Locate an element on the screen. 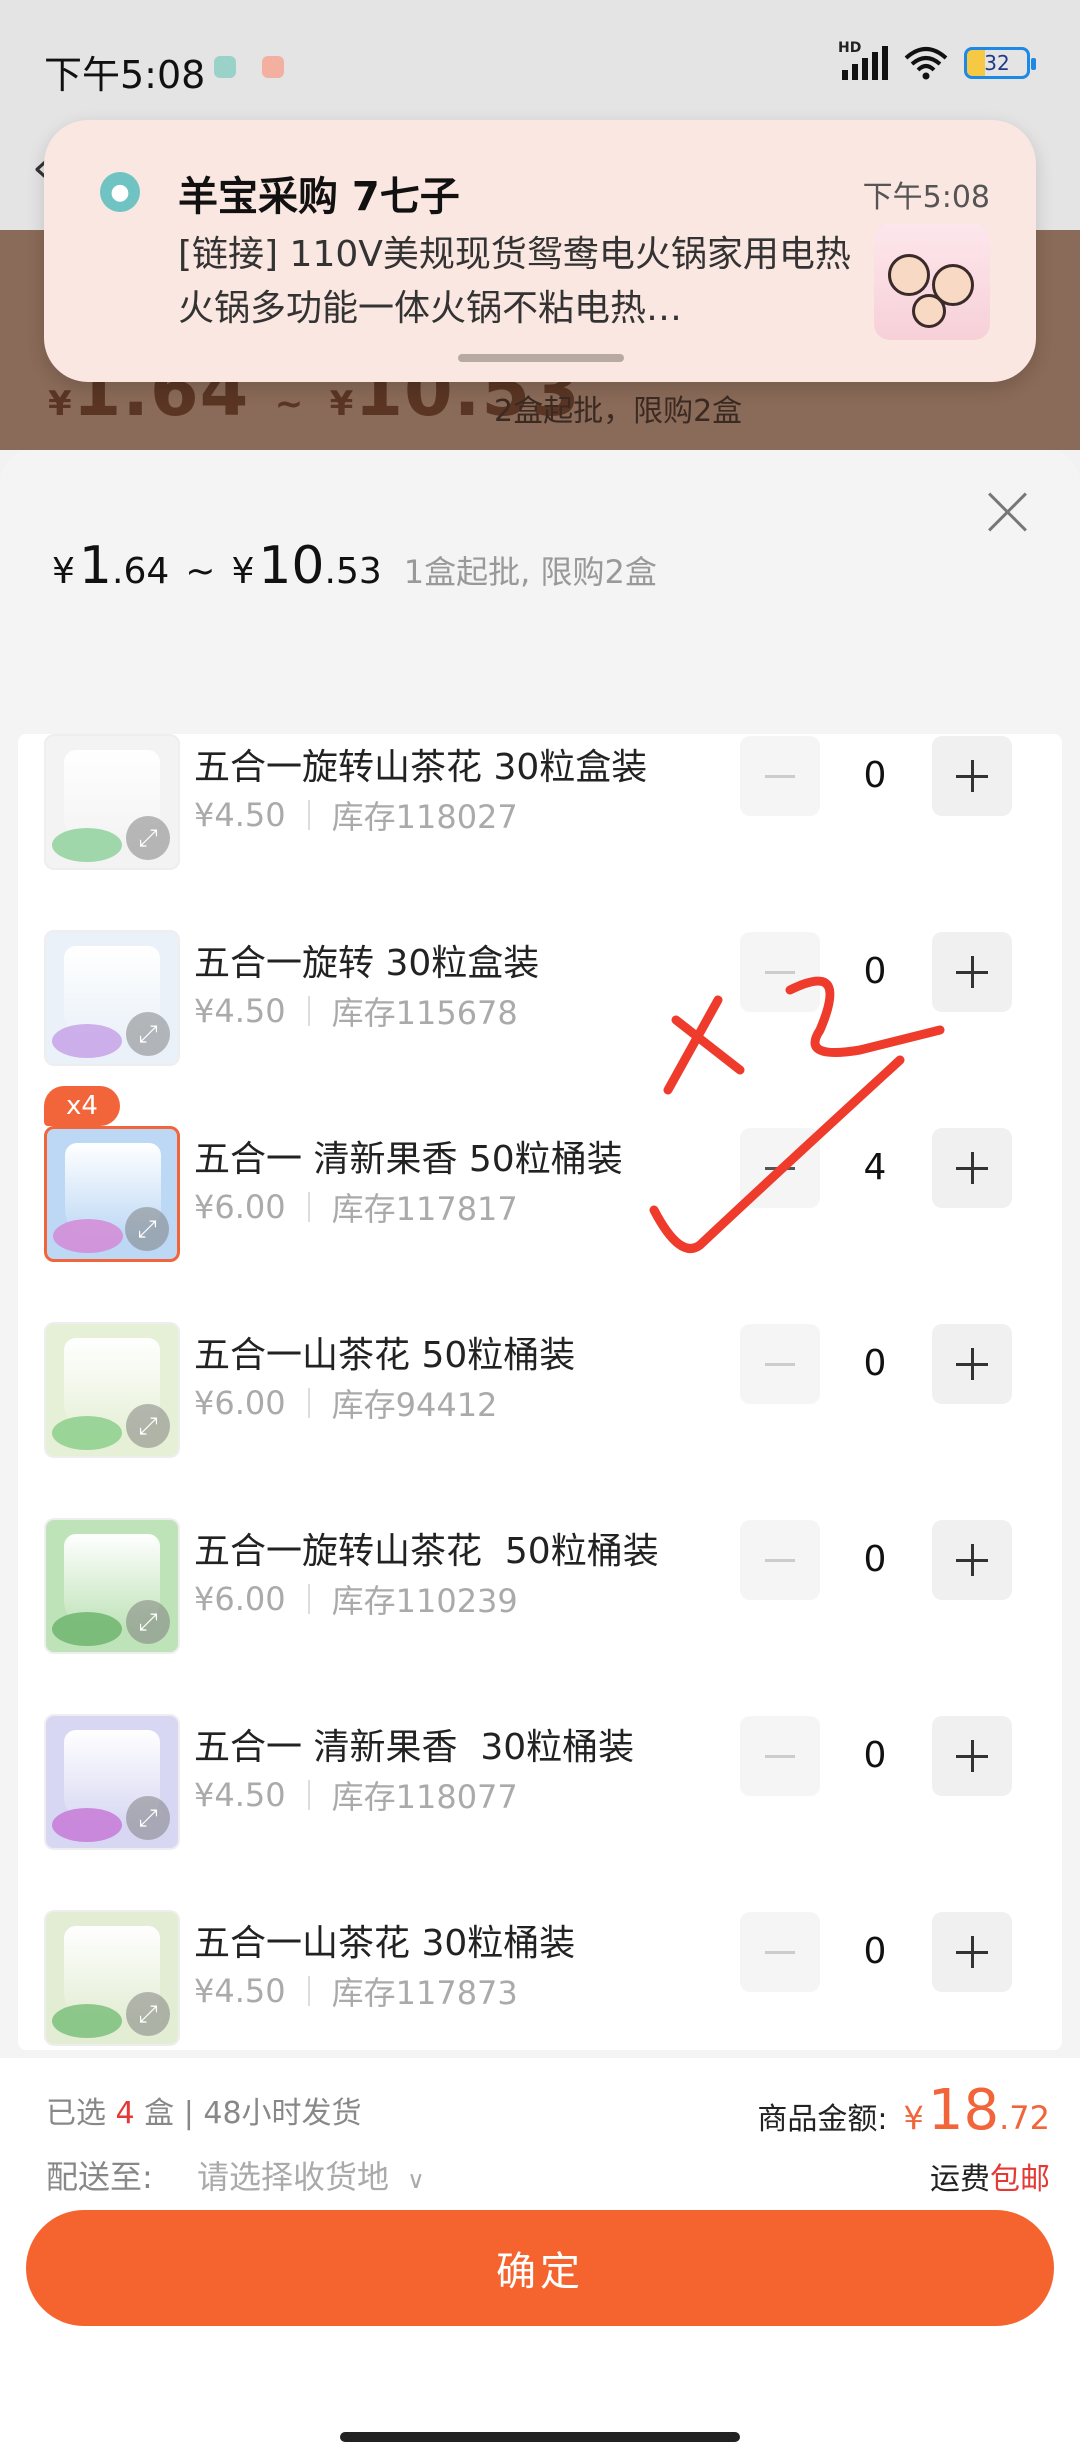 This screenshot has width=1080, height=2460. sku-row: ⤢ 五合一山茶花 30粒桶装 ¥4.50 库存117873 0 is located at coordinates (540, 1958).